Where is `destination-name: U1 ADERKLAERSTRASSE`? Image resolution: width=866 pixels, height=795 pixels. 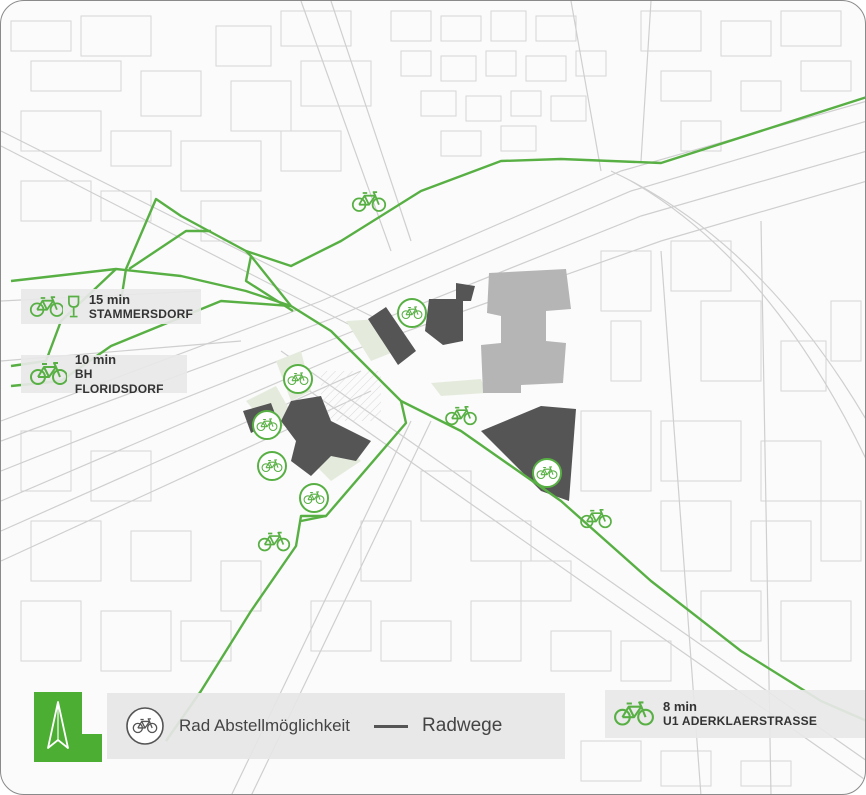 destination-name: U1 ADERKLAERSTRASSE is located at coordinates (740, 721).